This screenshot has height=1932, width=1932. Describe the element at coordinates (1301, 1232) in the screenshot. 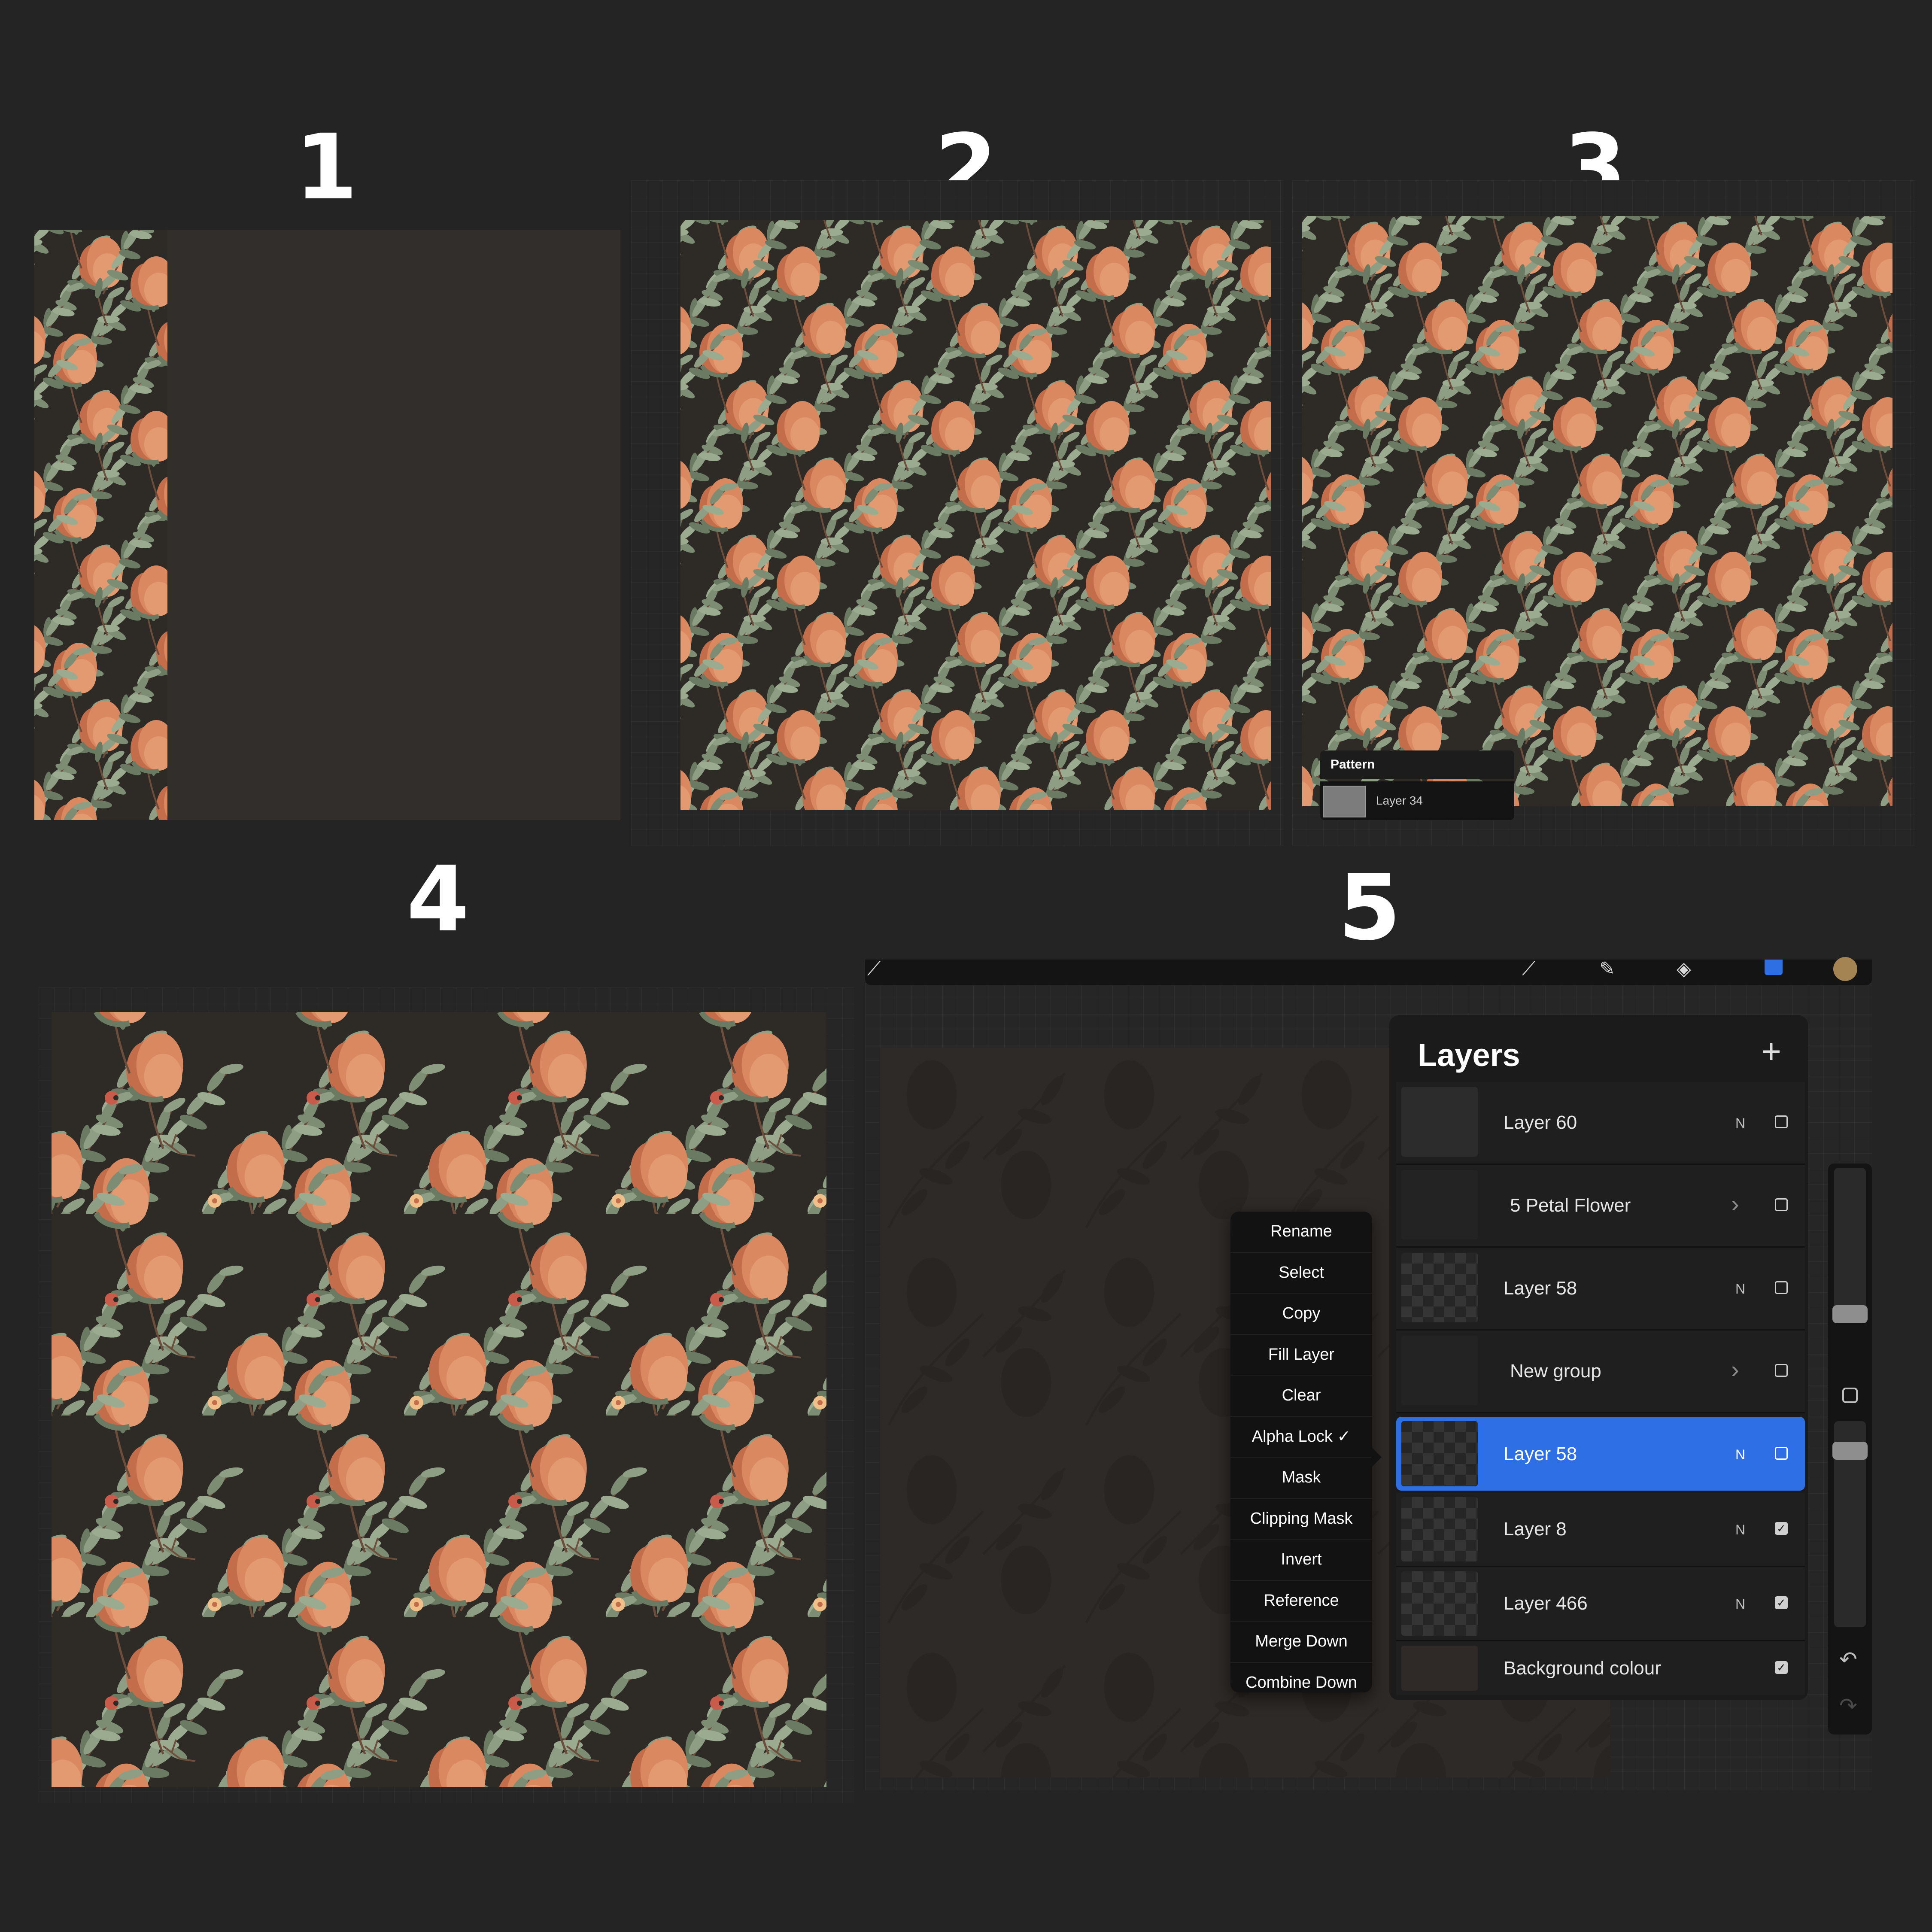

I see `menu-rename: Rename` at that location.